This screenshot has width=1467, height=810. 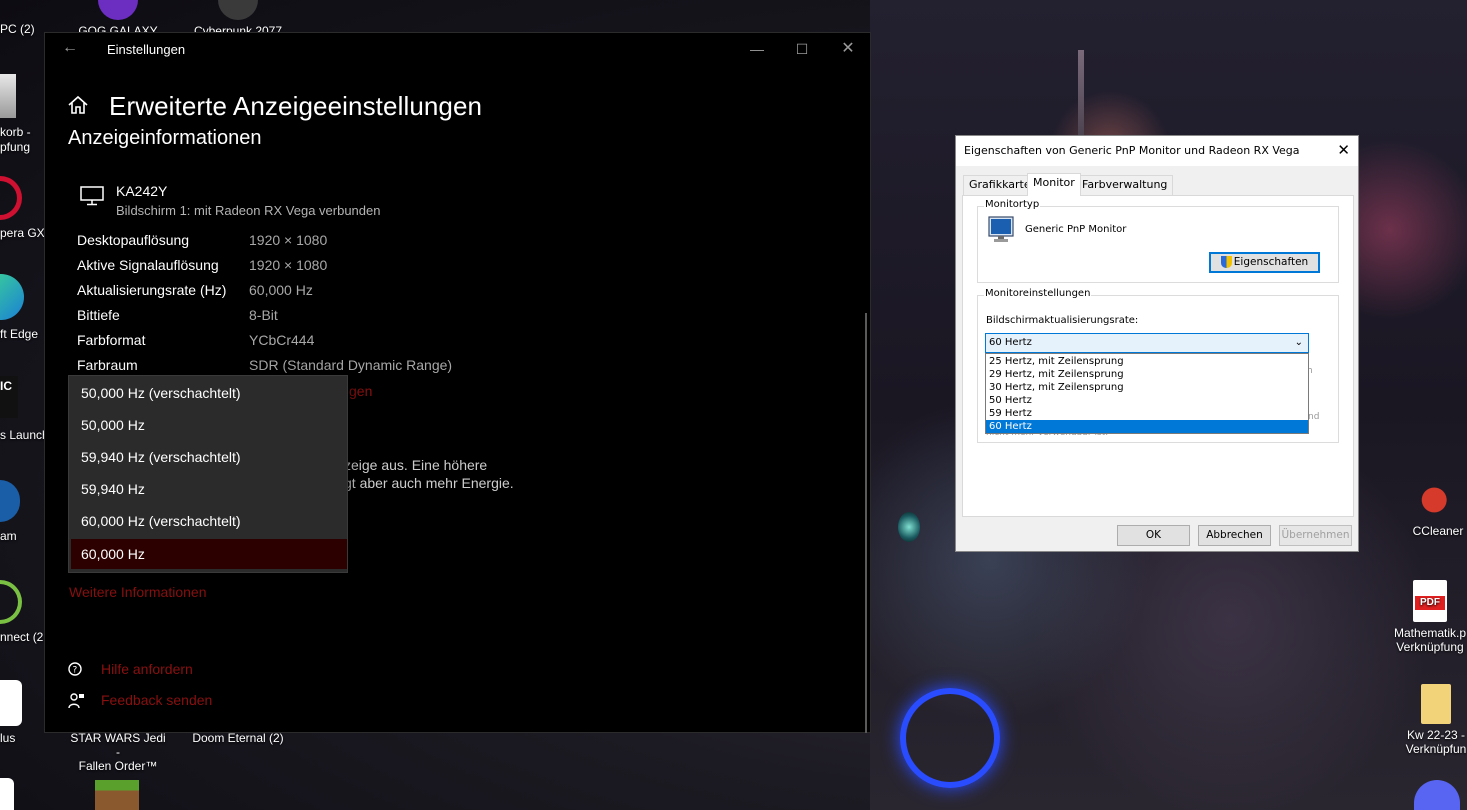 What do you see at coordinates (118, 745) in the screenshot?
I see `desktop-icon-label: STAR WARS Jedi -` at bounding box center [118, 745].